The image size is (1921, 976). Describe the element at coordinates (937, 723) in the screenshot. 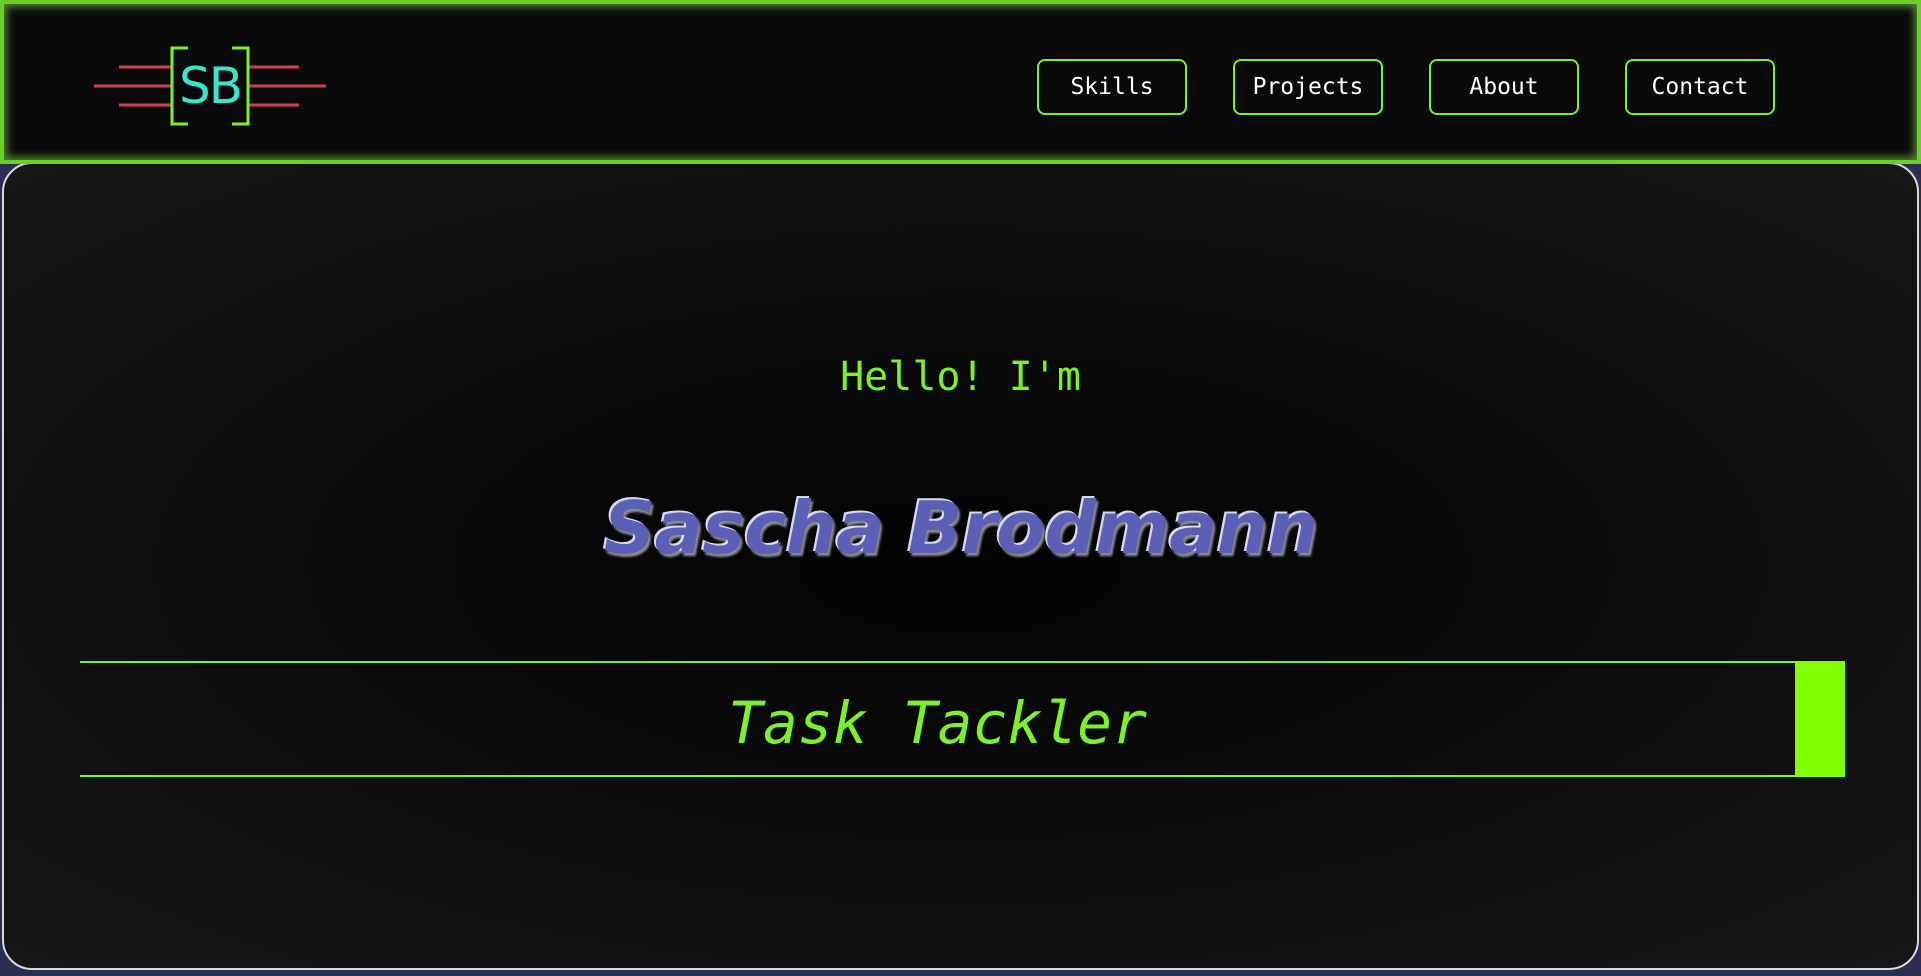

I see `hero-tagline: Task Tackler` at that location.